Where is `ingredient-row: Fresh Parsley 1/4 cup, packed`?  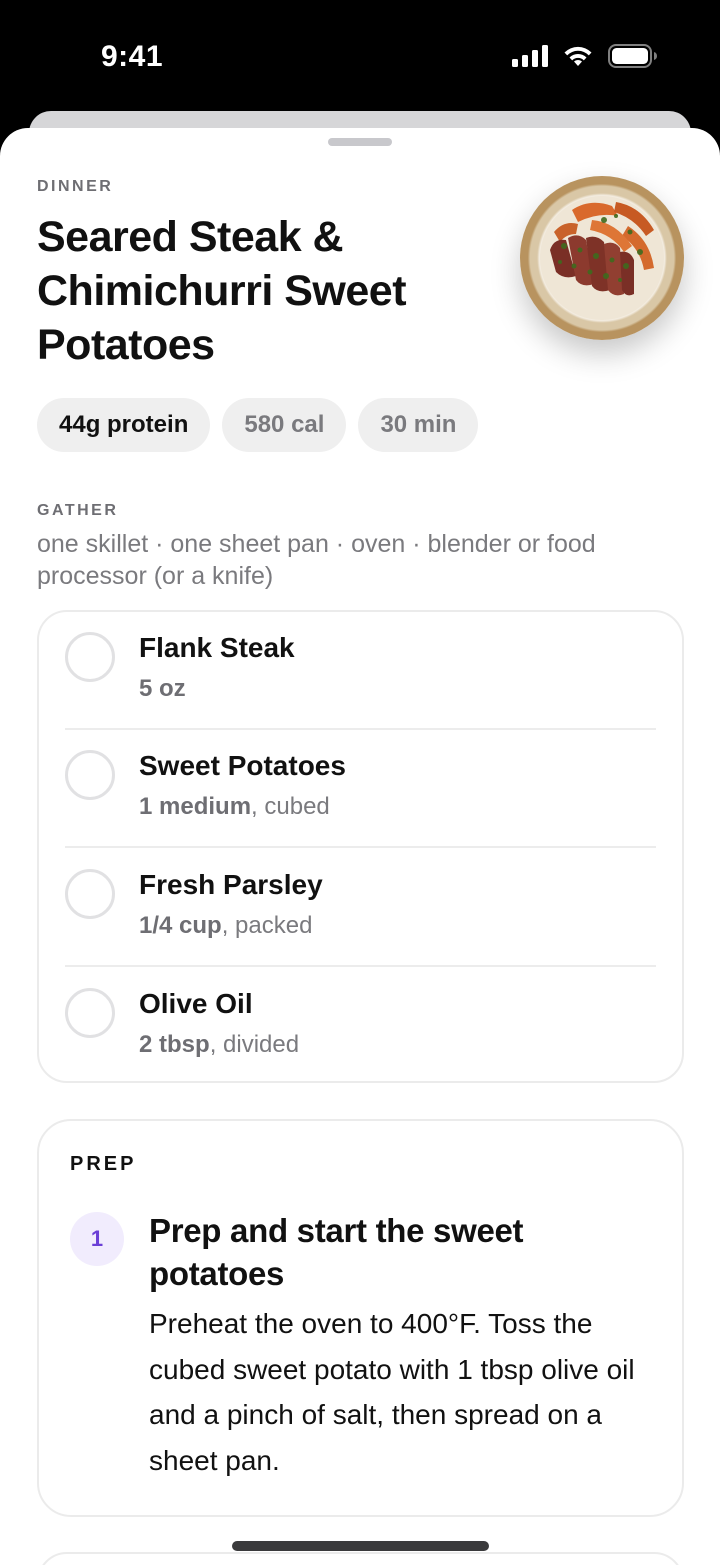 ingredient-row: Fresh Parsley 1/4 cup, packed is located at coordinates (360, 908).